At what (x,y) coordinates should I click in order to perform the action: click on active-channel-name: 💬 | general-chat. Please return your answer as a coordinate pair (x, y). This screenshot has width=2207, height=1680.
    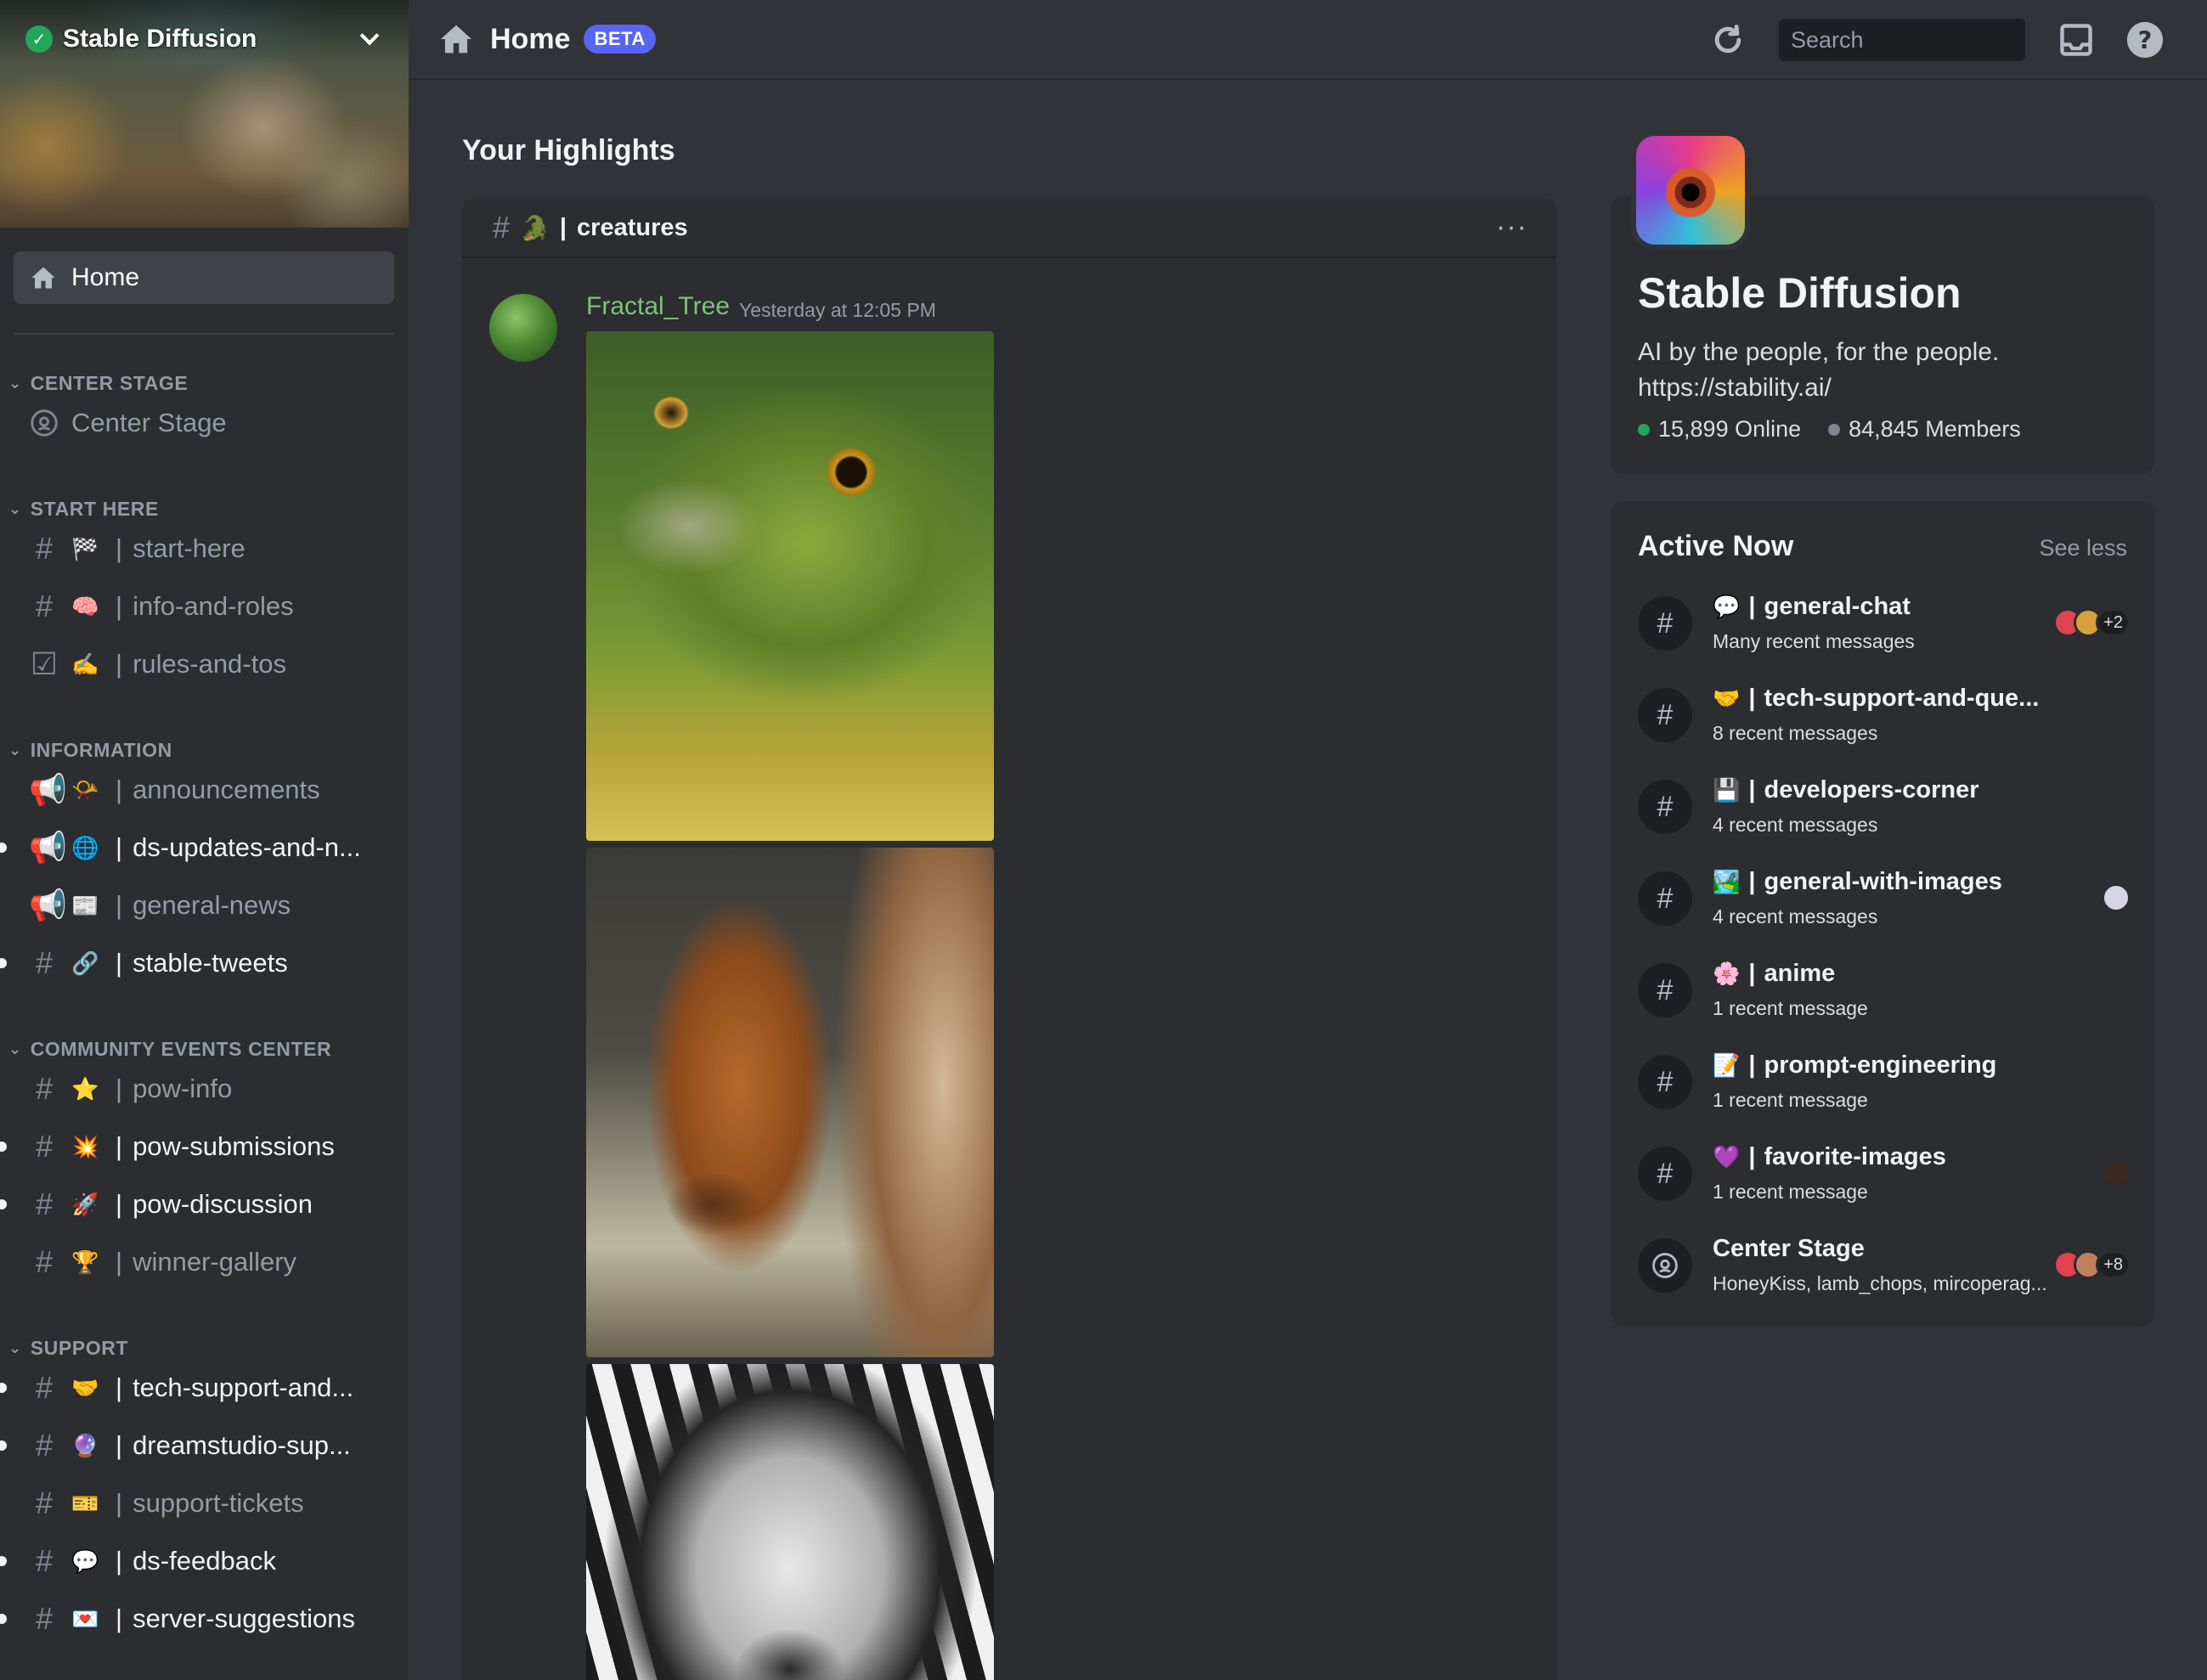
    Looking at the image, I should click on (1812, 607).